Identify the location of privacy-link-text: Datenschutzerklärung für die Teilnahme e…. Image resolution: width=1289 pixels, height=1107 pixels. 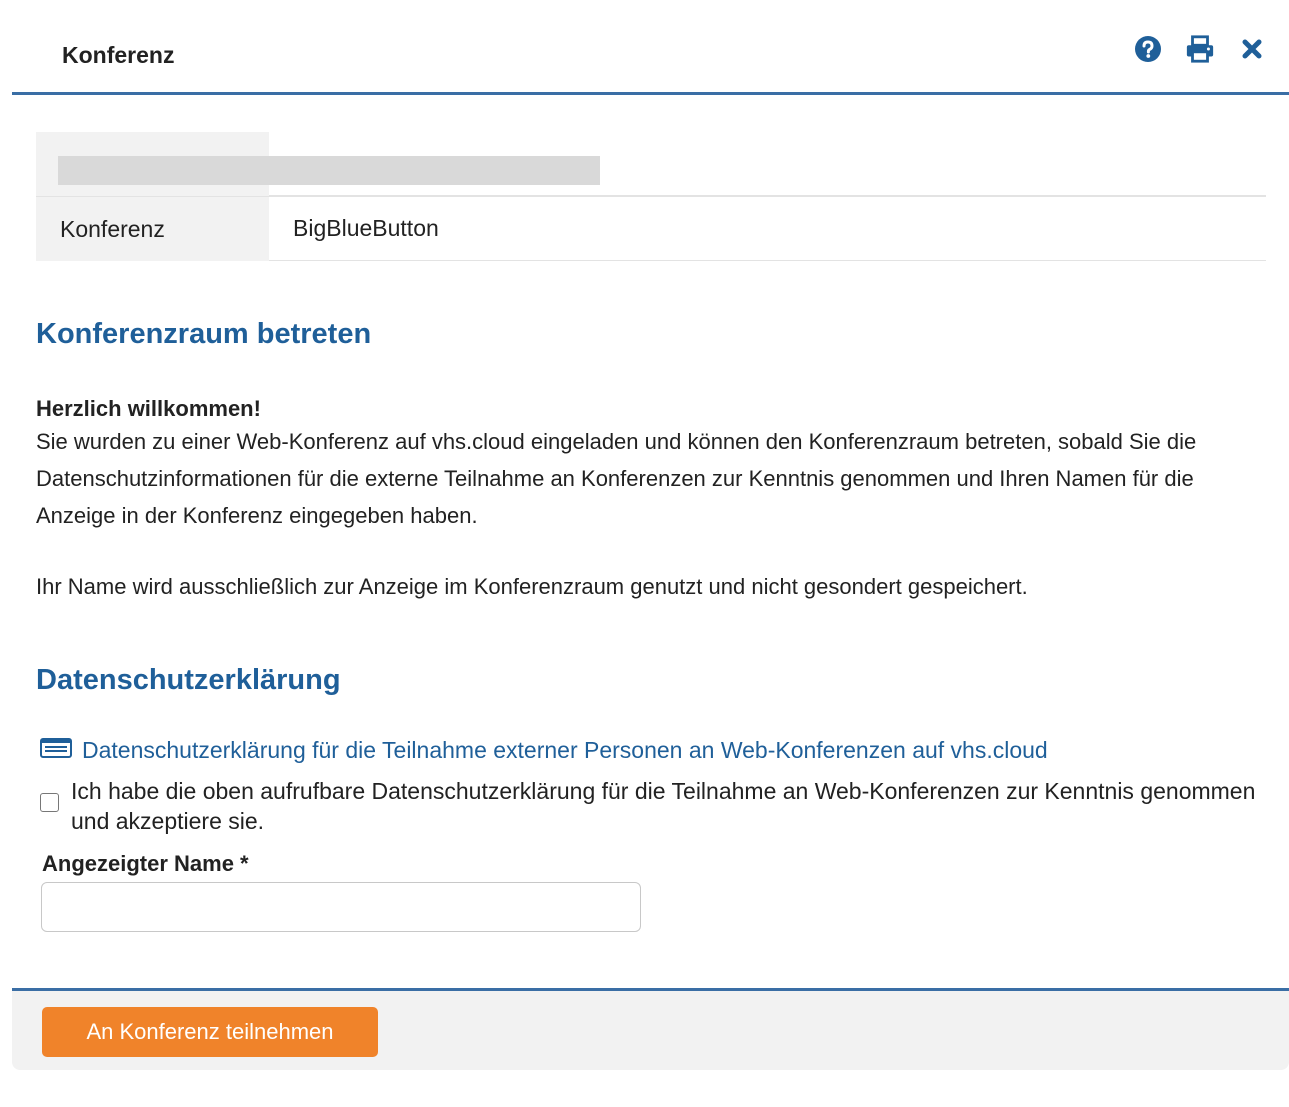
(565, 750).